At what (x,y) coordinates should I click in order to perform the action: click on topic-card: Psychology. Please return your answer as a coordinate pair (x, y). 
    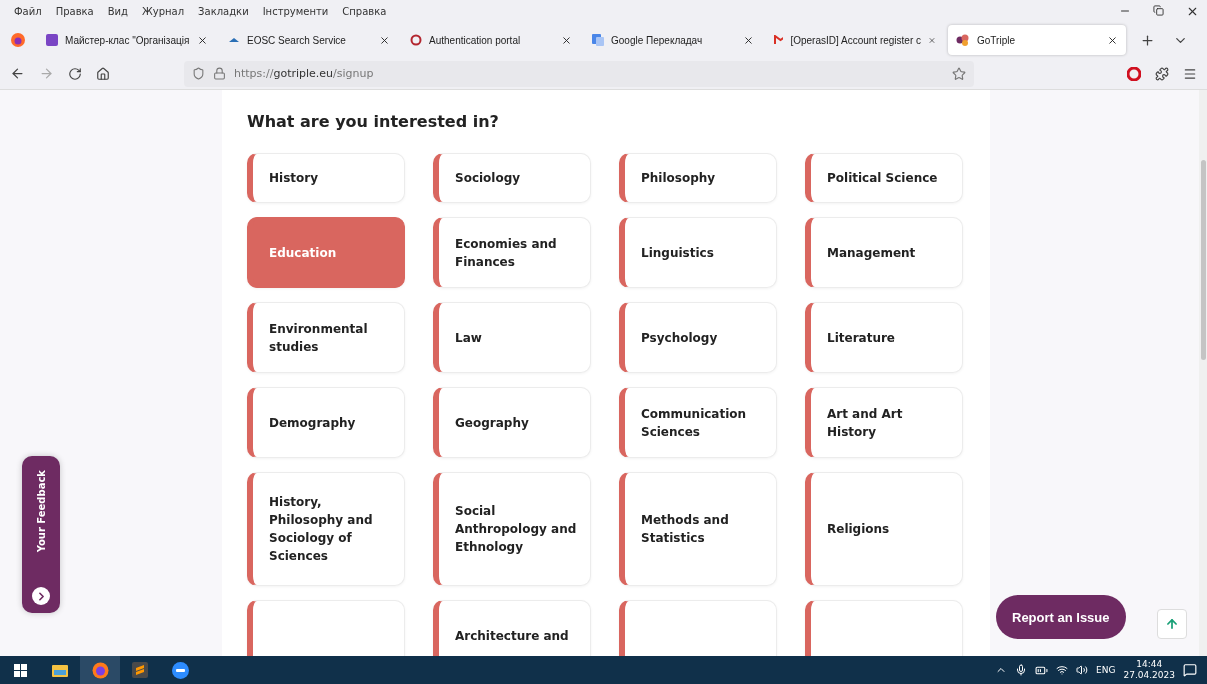
    Looking at the image, I should click on (698, 337).